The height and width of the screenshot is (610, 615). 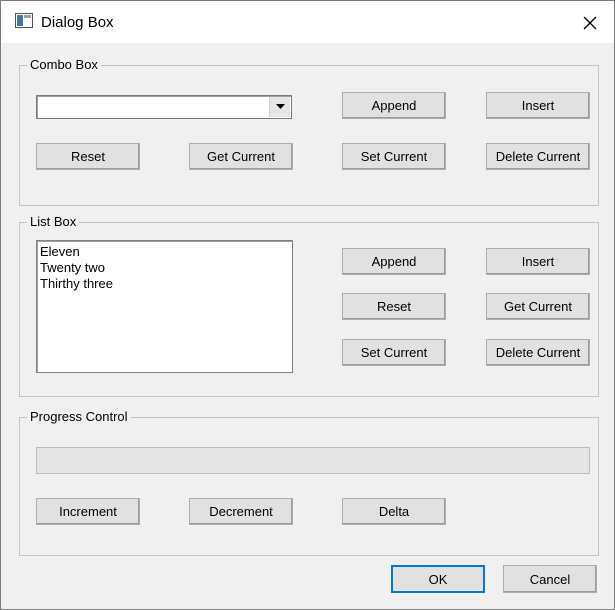 I want to click on list-box-group-label: List Box, so click(x=53, y=222).